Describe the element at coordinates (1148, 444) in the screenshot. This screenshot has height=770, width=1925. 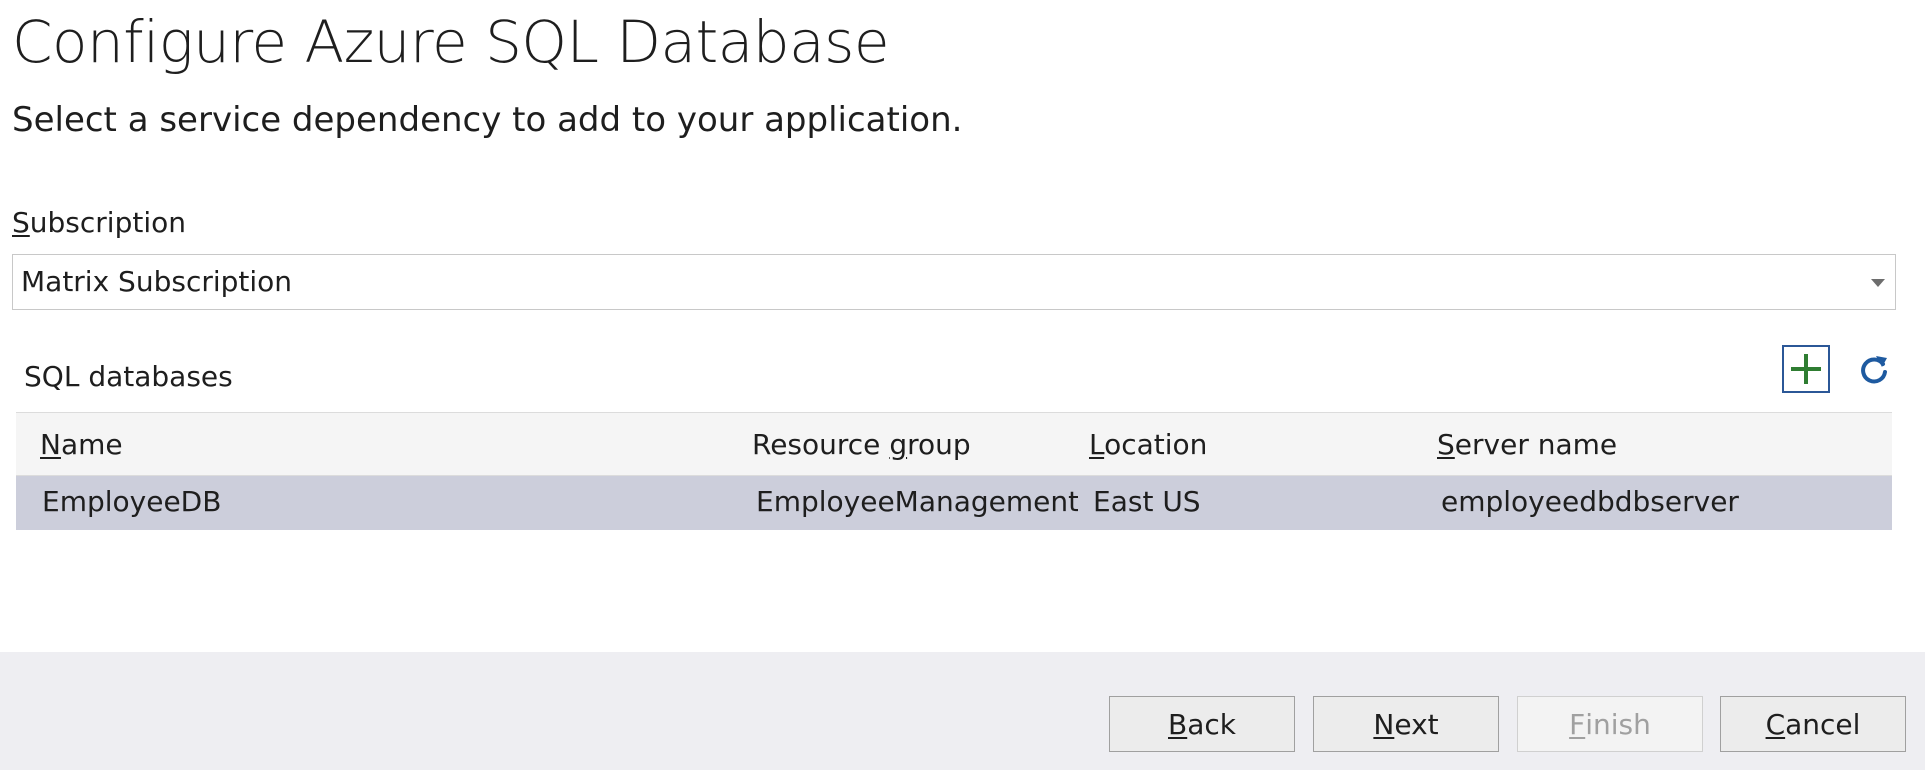
I see `column-header-location: Location` at that location.